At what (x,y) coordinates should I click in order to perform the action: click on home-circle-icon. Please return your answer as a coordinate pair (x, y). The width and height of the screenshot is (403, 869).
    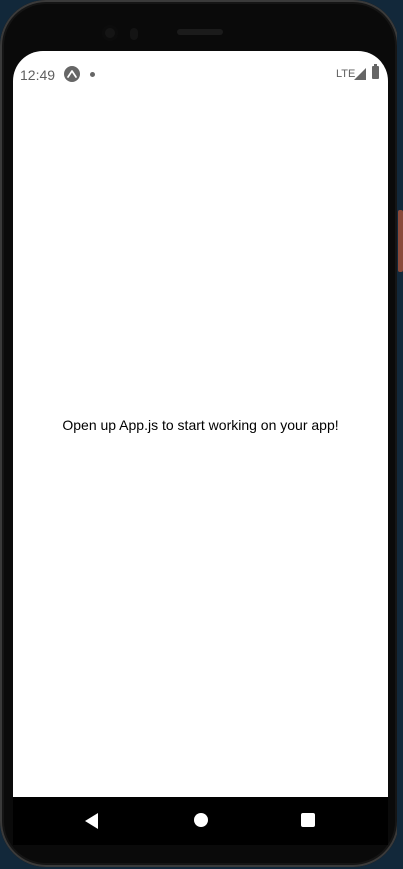
    Looking at the image, I should click on (201, 820).